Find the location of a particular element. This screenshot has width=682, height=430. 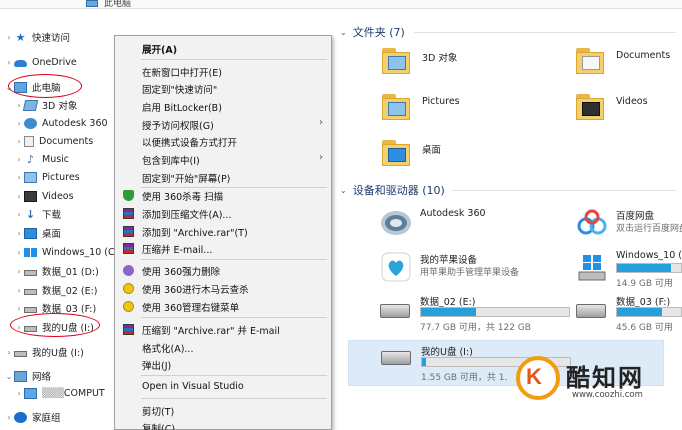

watermark: K 酷知网 www.coozhi.com is located at coordinates (599, 391).